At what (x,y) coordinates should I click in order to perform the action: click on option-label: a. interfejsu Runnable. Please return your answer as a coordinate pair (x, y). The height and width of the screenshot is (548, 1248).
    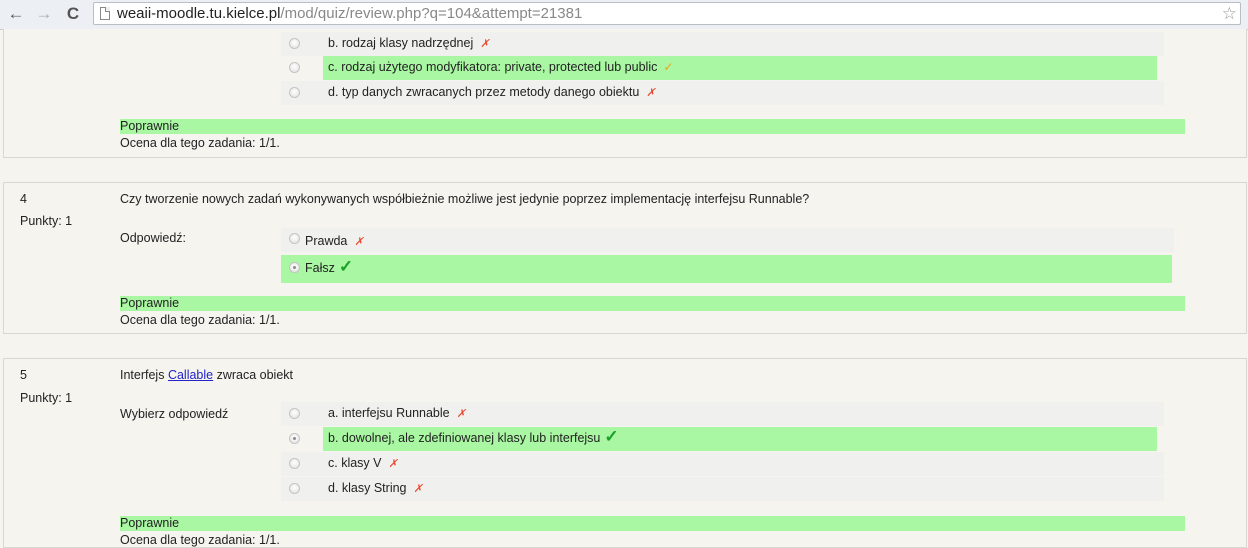
    Looking at the image, I should click on (389, 413).